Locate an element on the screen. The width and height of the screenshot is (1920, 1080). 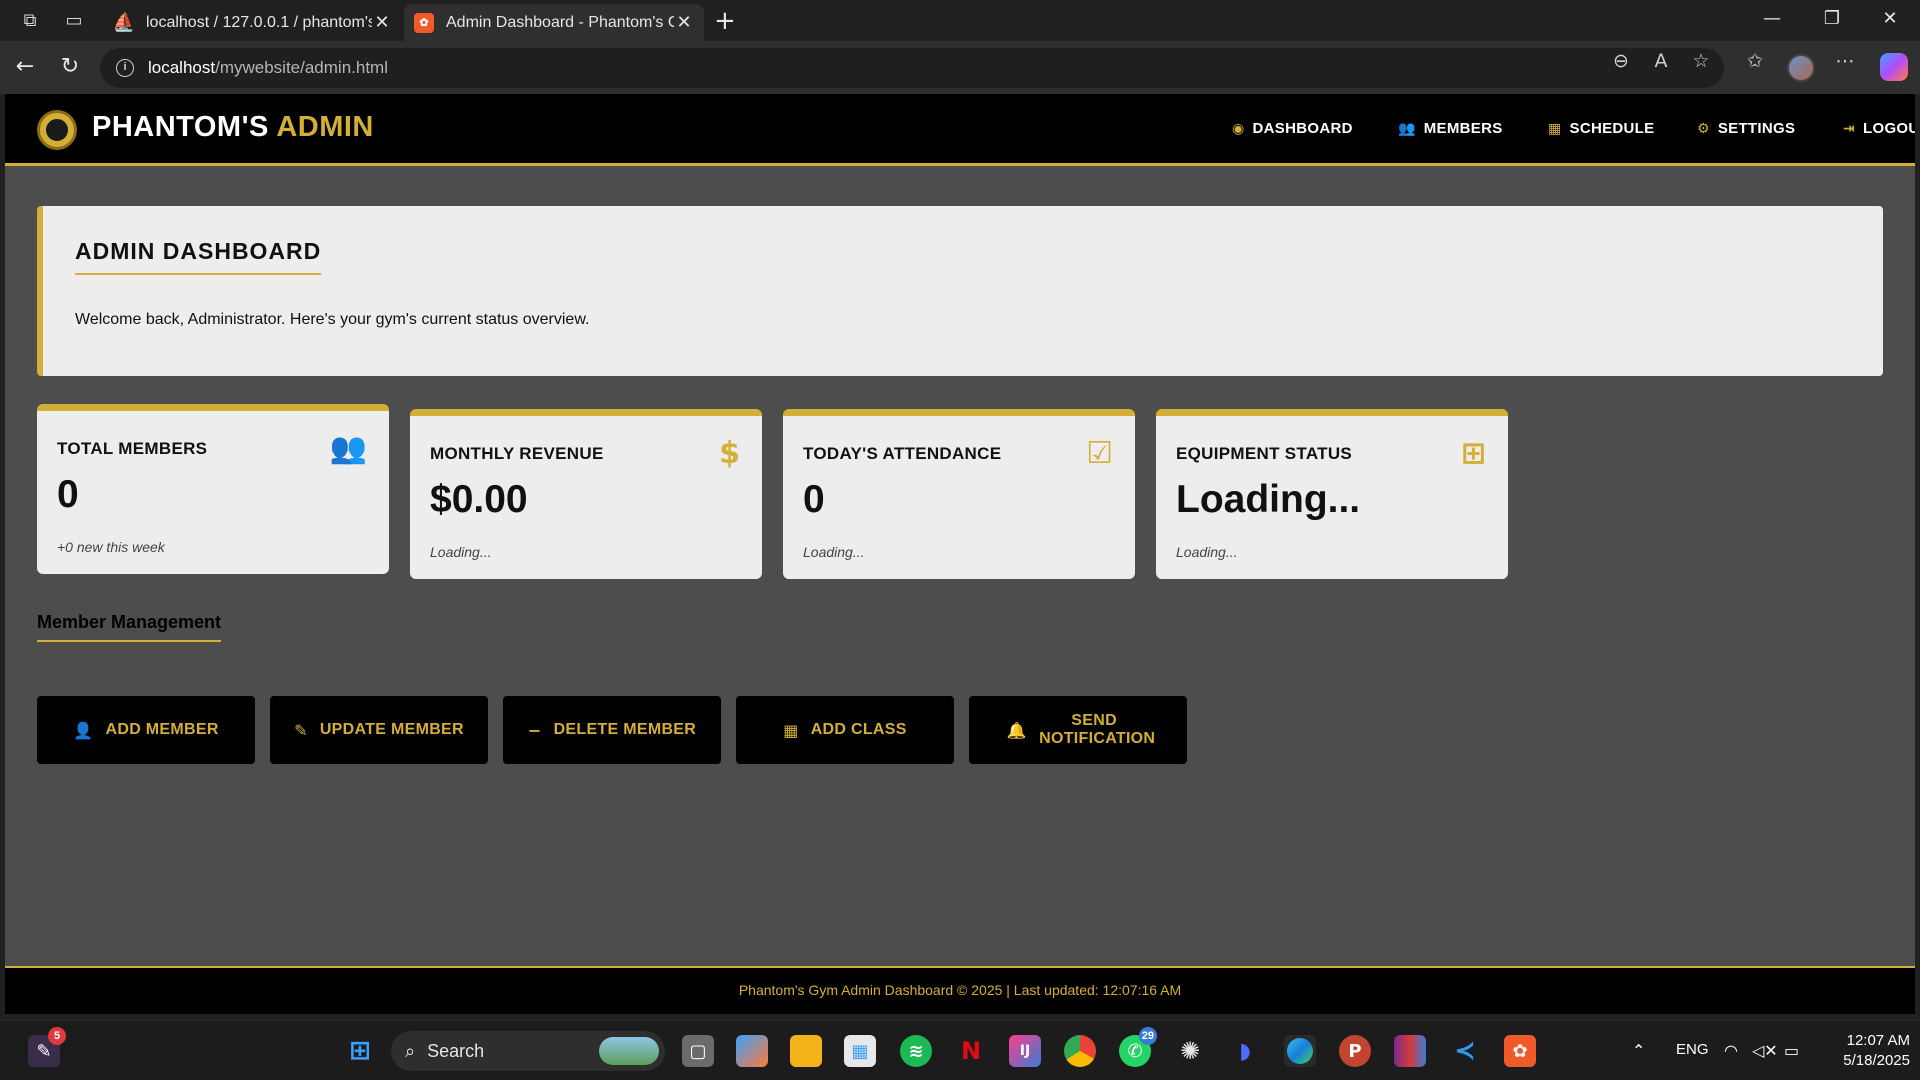
nav-members: 👥 MEMBERS is located at coordinates (1450, 128).